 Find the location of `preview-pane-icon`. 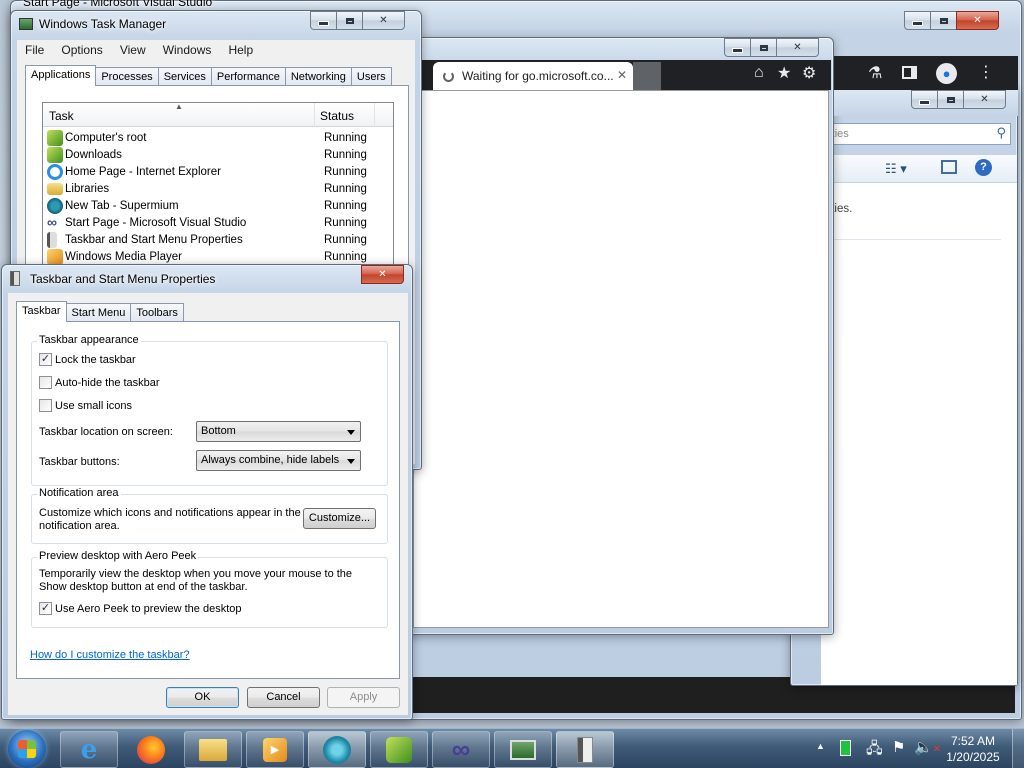

preview-pane-icon is located at coordinates (949, 167).